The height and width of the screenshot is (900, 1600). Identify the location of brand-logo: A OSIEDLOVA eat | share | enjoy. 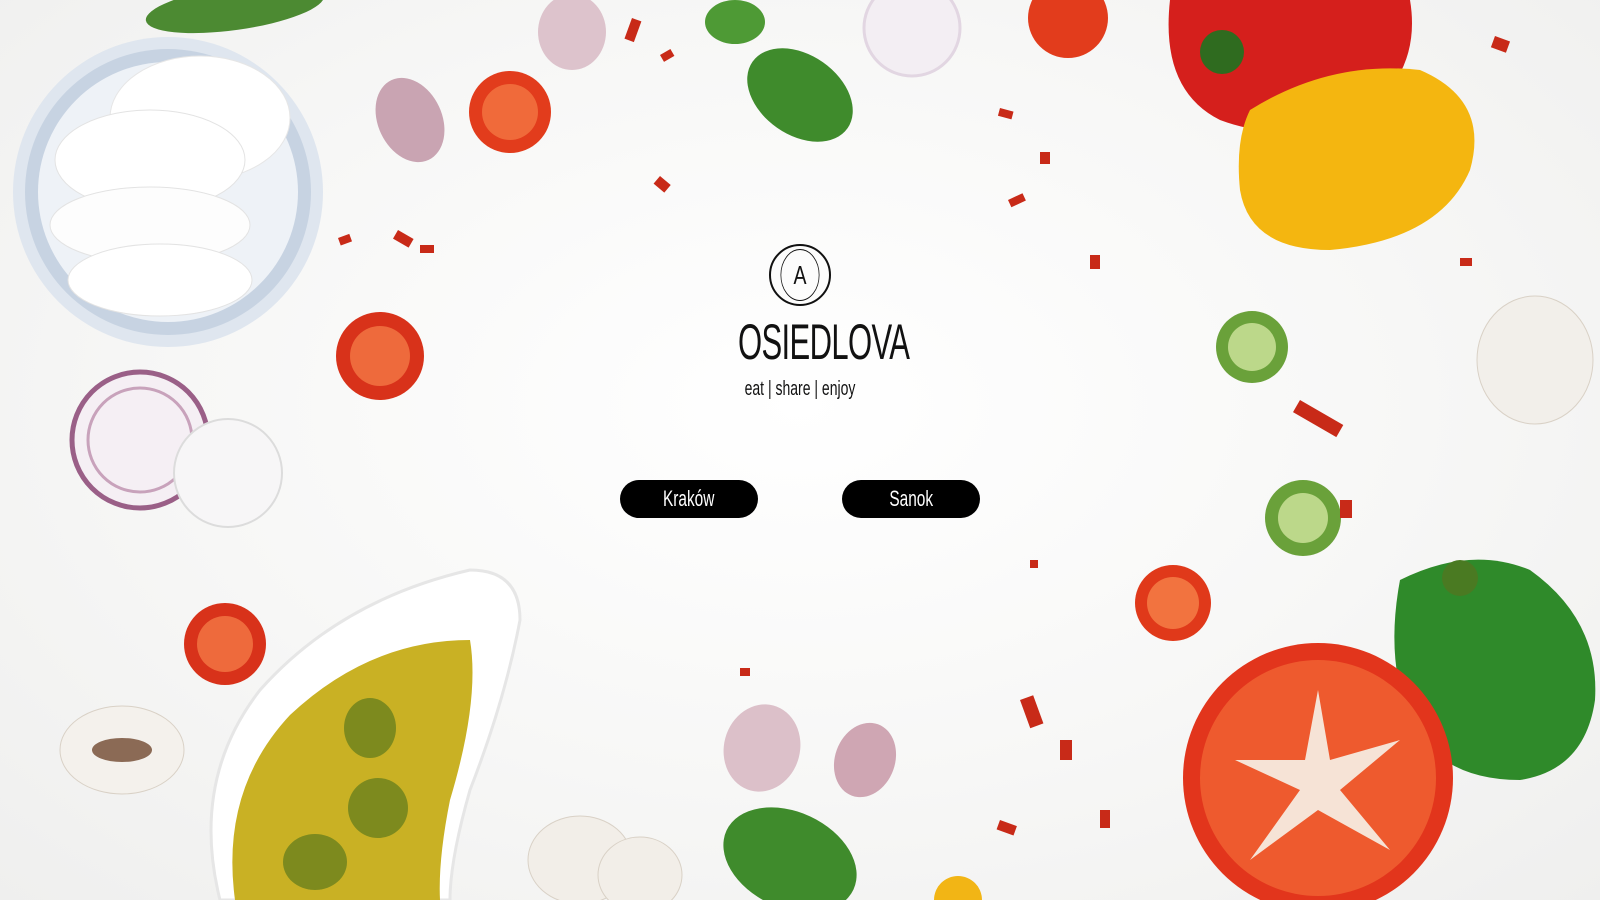
(805, 322).